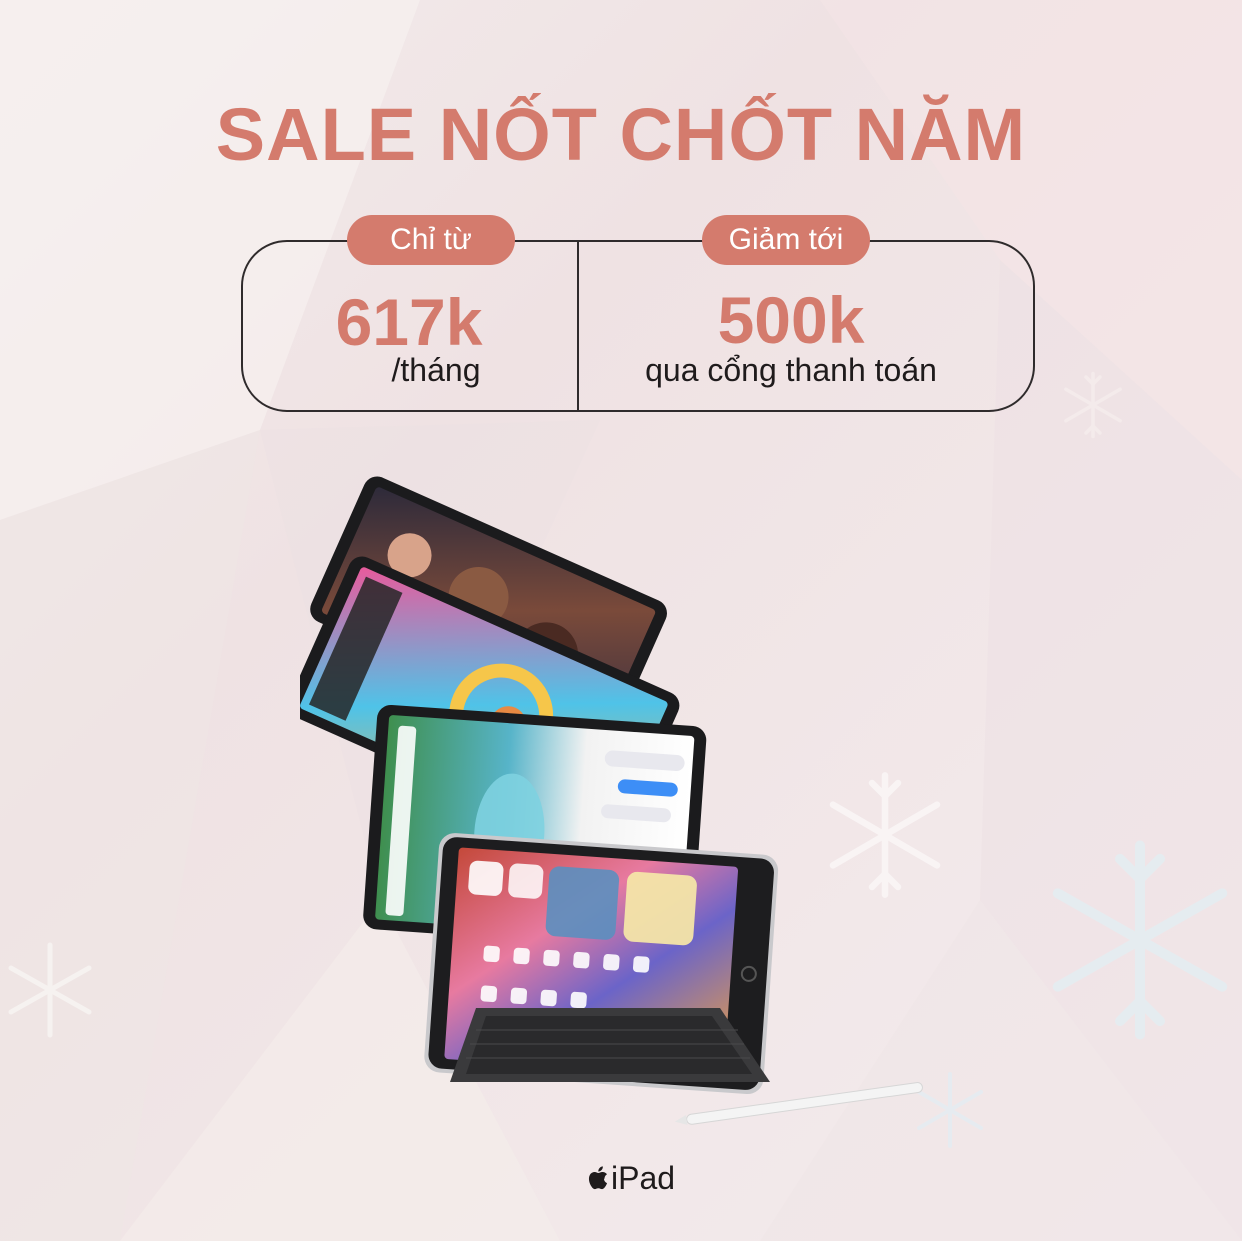 This screenshot has height=1241, width=1242. I want to click on discount-condition: qua cổng thanh toán, so click(791, 370).